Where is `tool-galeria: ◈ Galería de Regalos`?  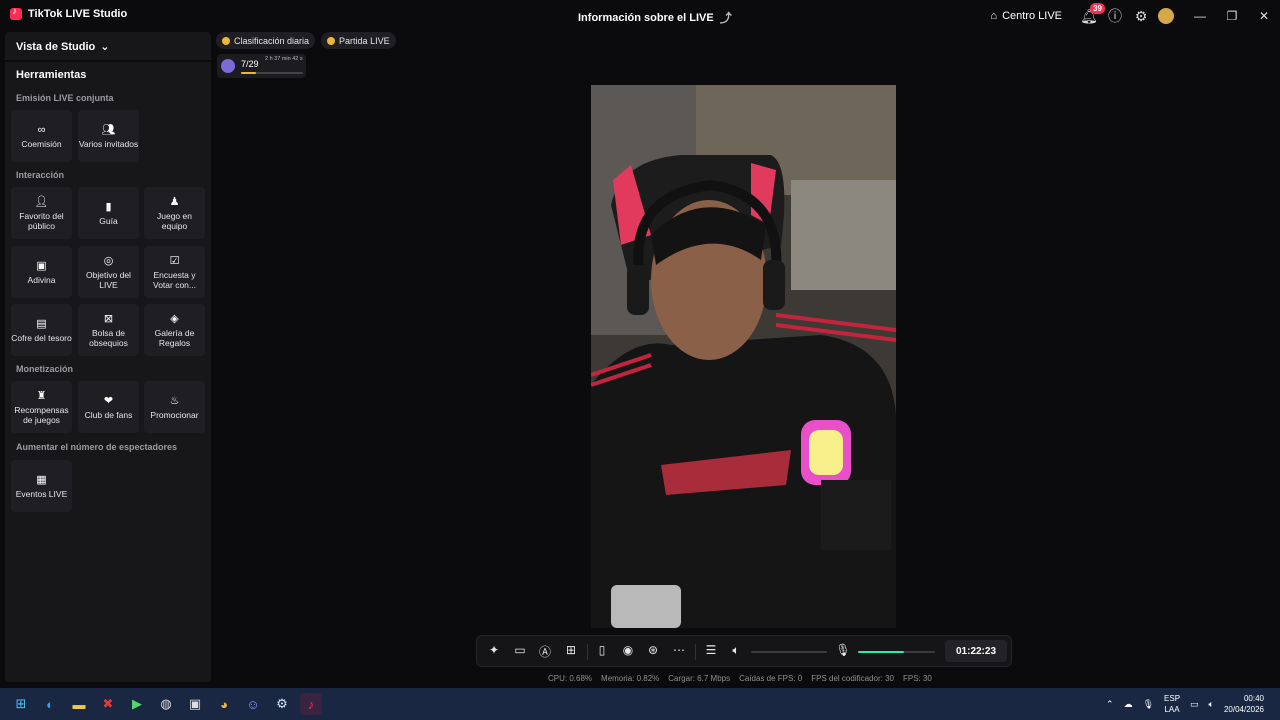
tool-galeria: ◈ Galería de Regalos is located at coordinates (174, 330).